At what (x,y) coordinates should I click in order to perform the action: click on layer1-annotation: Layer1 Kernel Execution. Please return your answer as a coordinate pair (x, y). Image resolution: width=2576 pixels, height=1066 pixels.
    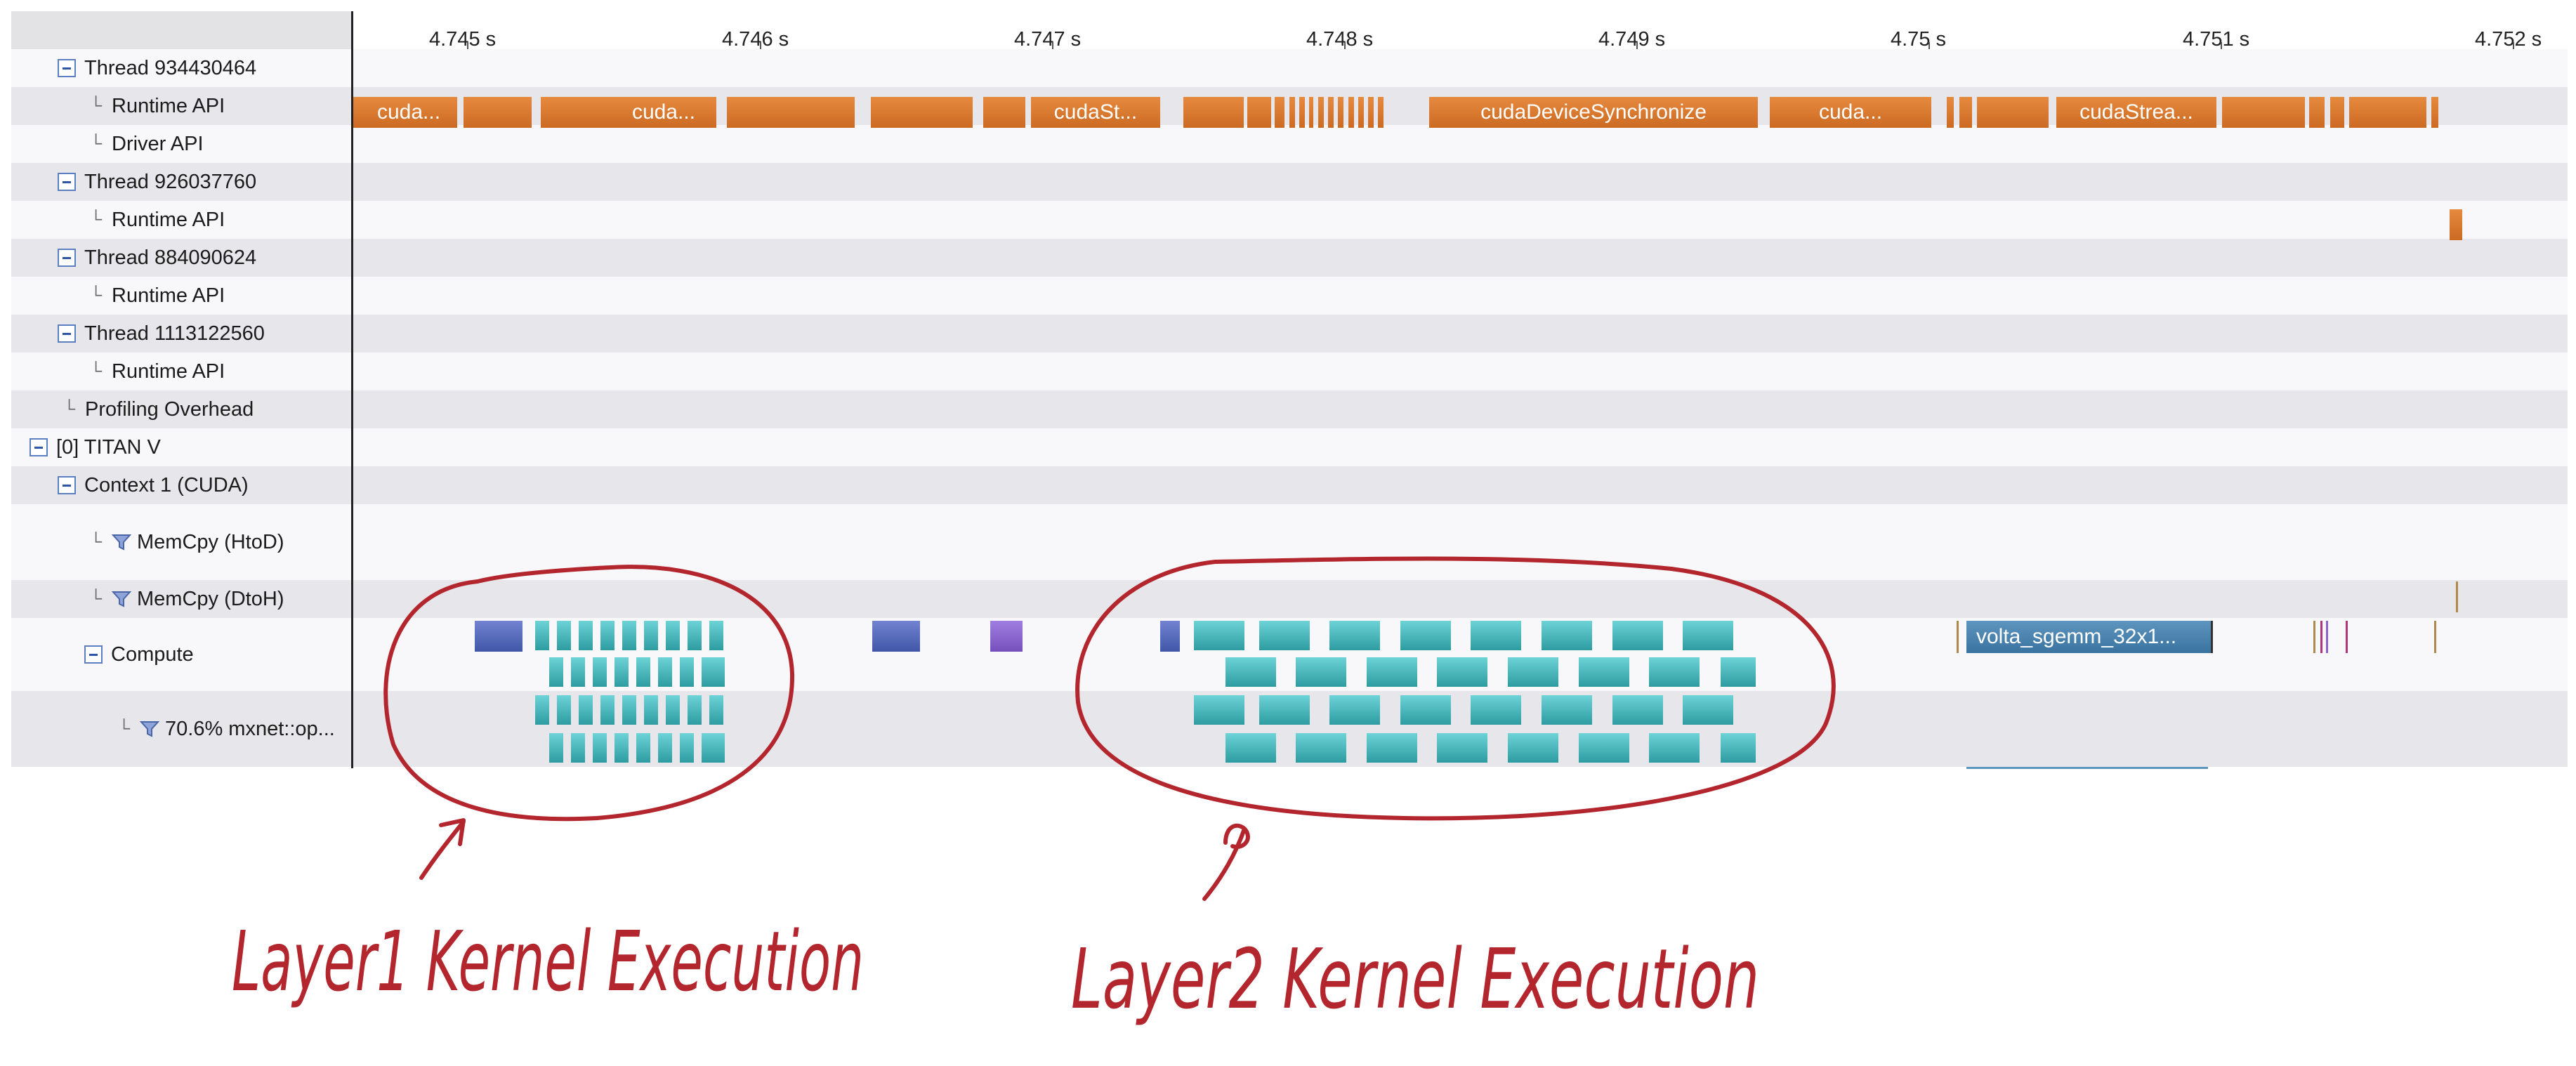
    Looking at the image, I should click on (548, 961).